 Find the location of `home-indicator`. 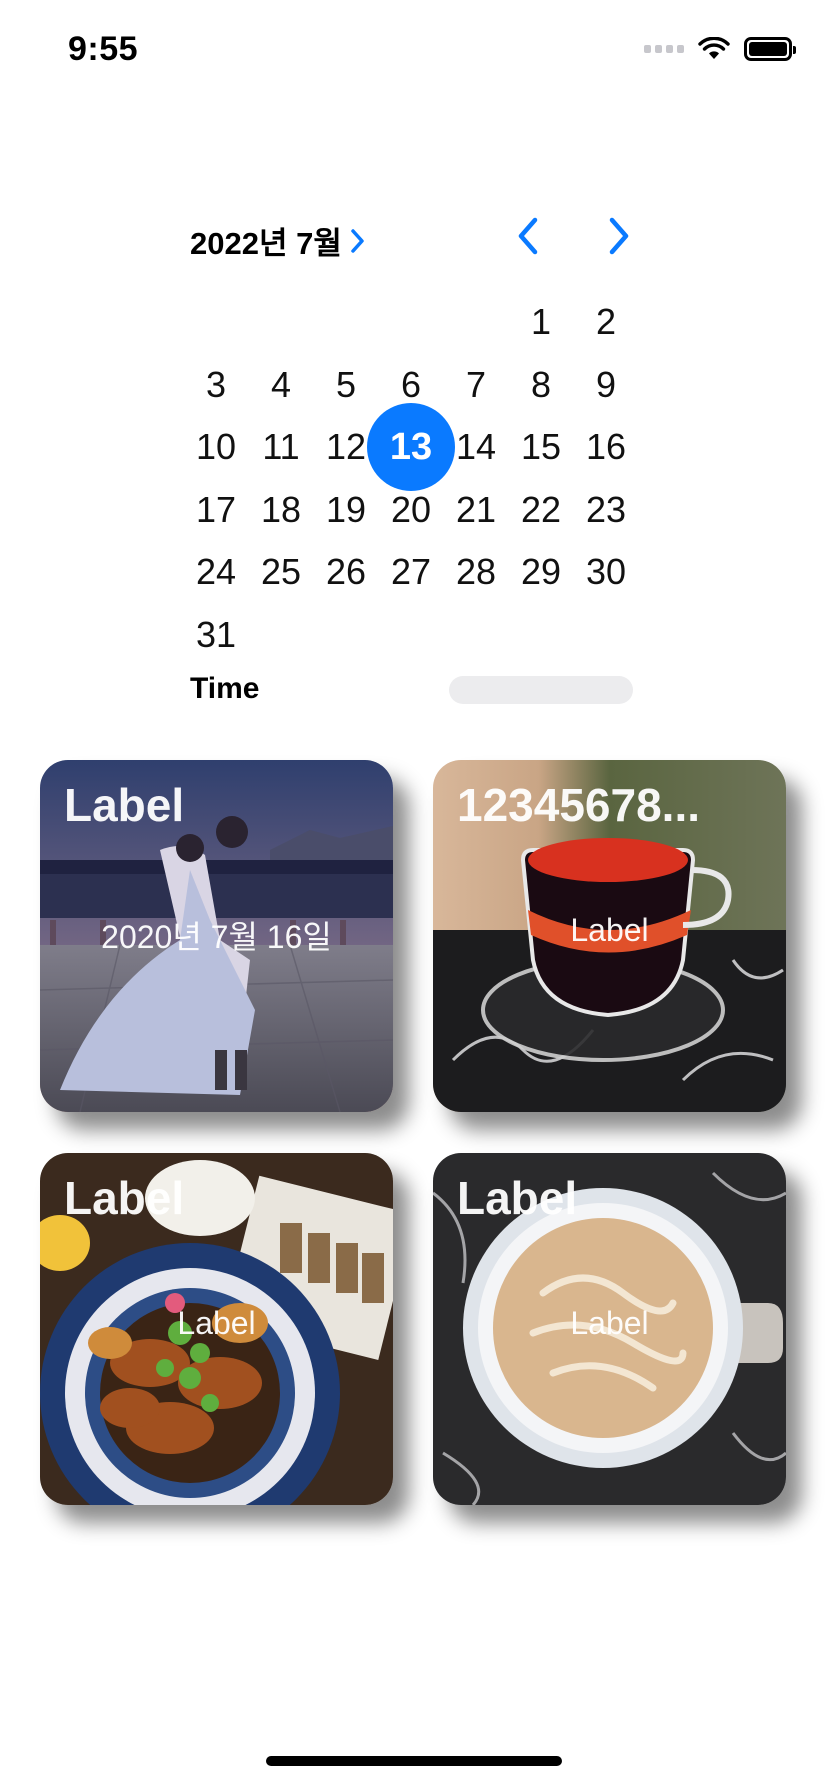

home-indicator is located at coordinates (414, 1761).